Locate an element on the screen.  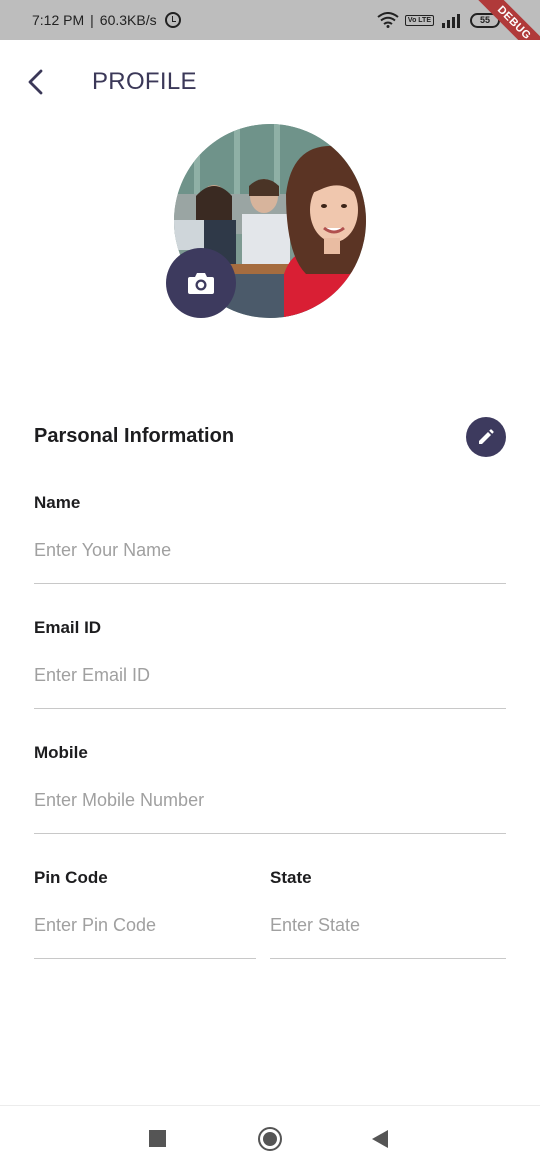
square-icon is located at coordinates (157, 1138).